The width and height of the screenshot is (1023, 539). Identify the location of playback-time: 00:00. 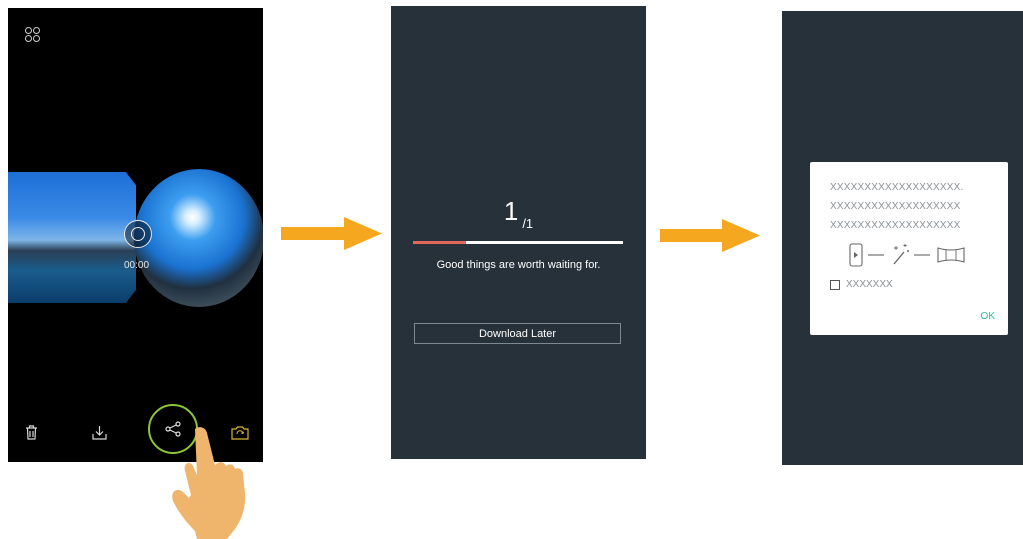
(137, 265).